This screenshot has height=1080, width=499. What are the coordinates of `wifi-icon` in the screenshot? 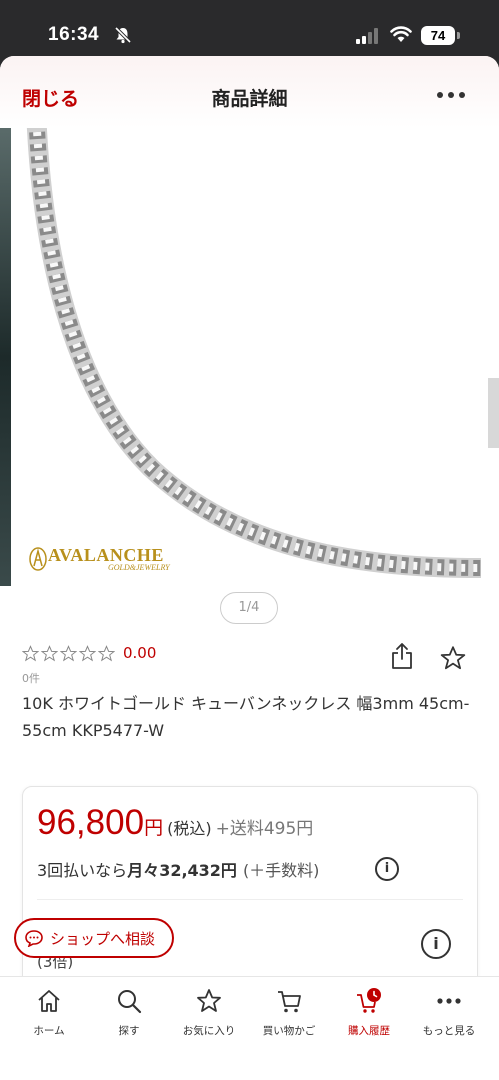 It's located at (401, 34).